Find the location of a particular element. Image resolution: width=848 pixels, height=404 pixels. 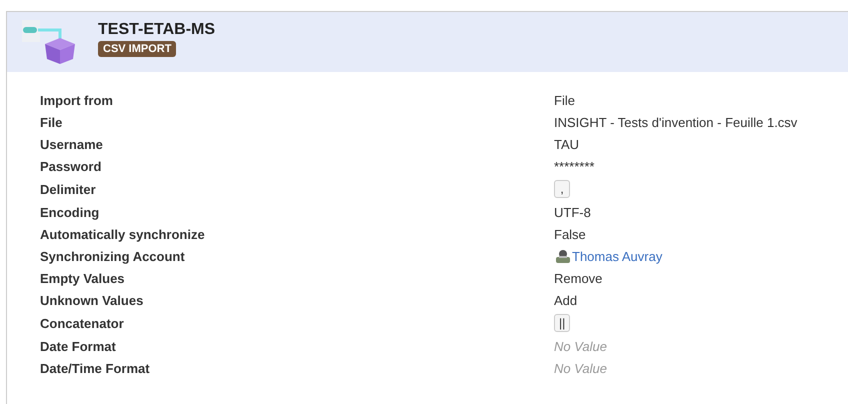

field-label: Import from is located at coordinates (76, 100).